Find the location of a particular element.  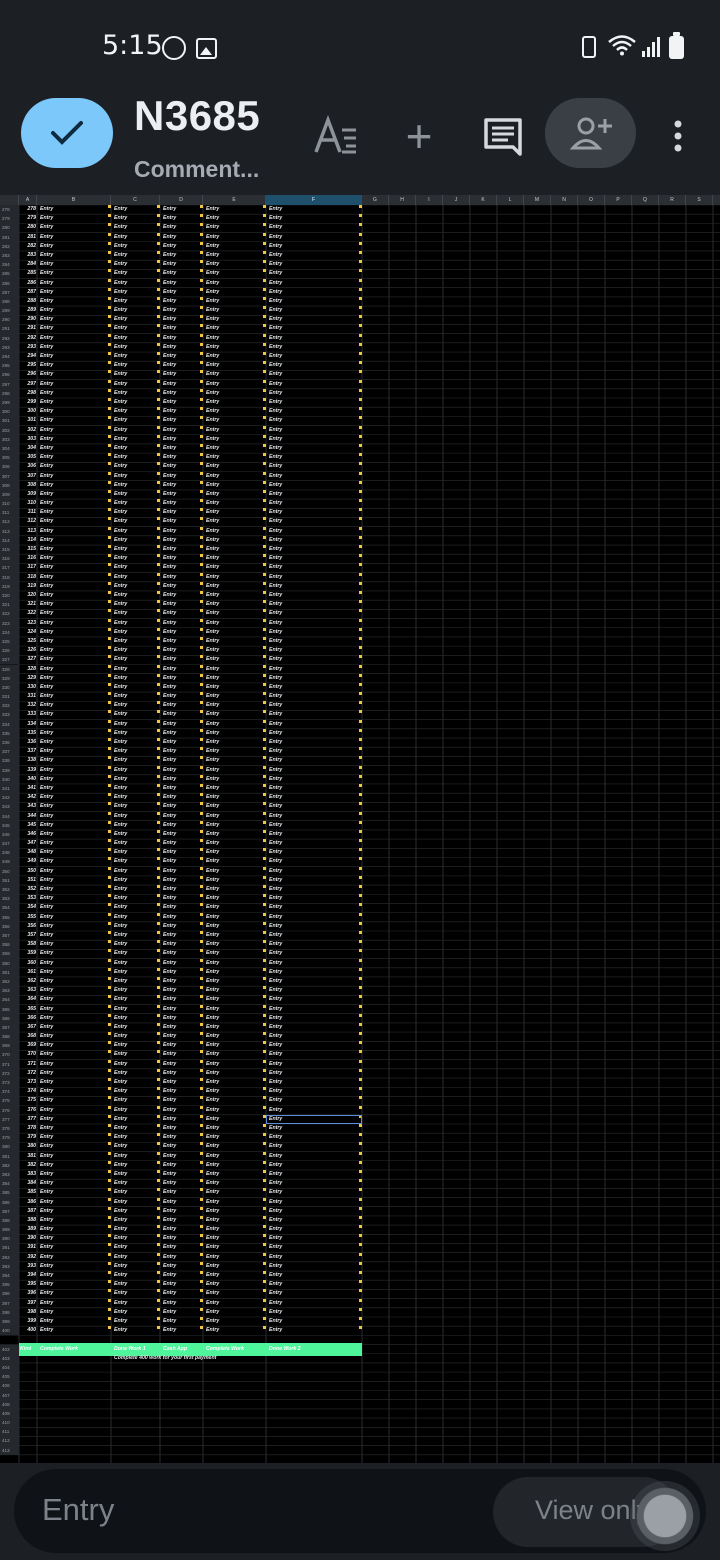

row-header: 352 is located at coordinates (9, 890).